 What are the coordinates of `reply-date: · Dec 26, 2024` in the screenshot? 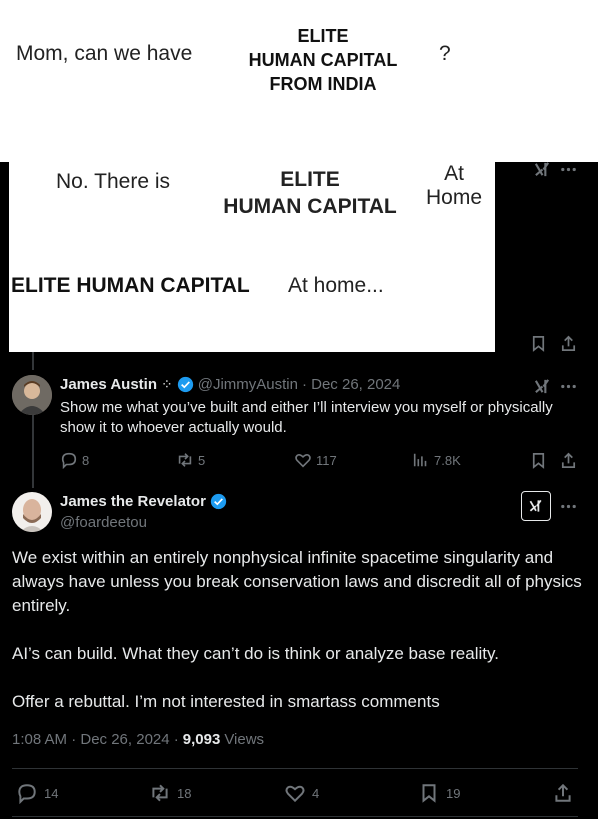 It's located at (351, 384).